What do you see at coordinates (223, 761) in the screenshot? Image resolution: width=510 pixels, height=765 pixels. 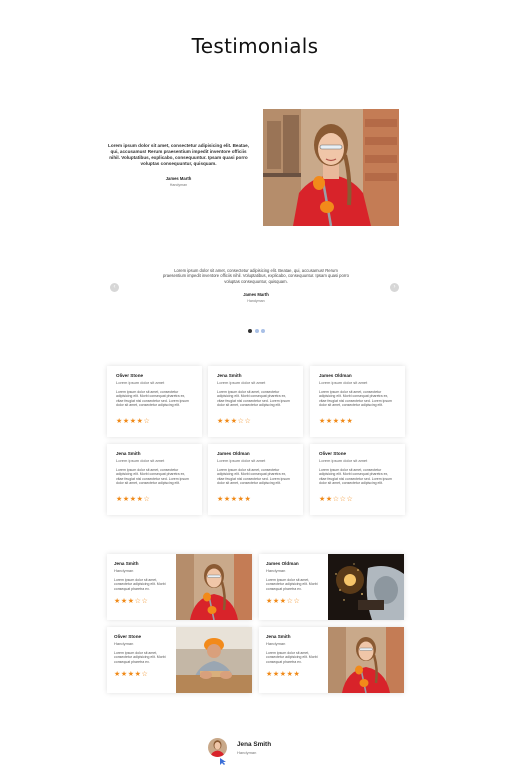 I see `cursor-icon` at bounding box center [223, 761].